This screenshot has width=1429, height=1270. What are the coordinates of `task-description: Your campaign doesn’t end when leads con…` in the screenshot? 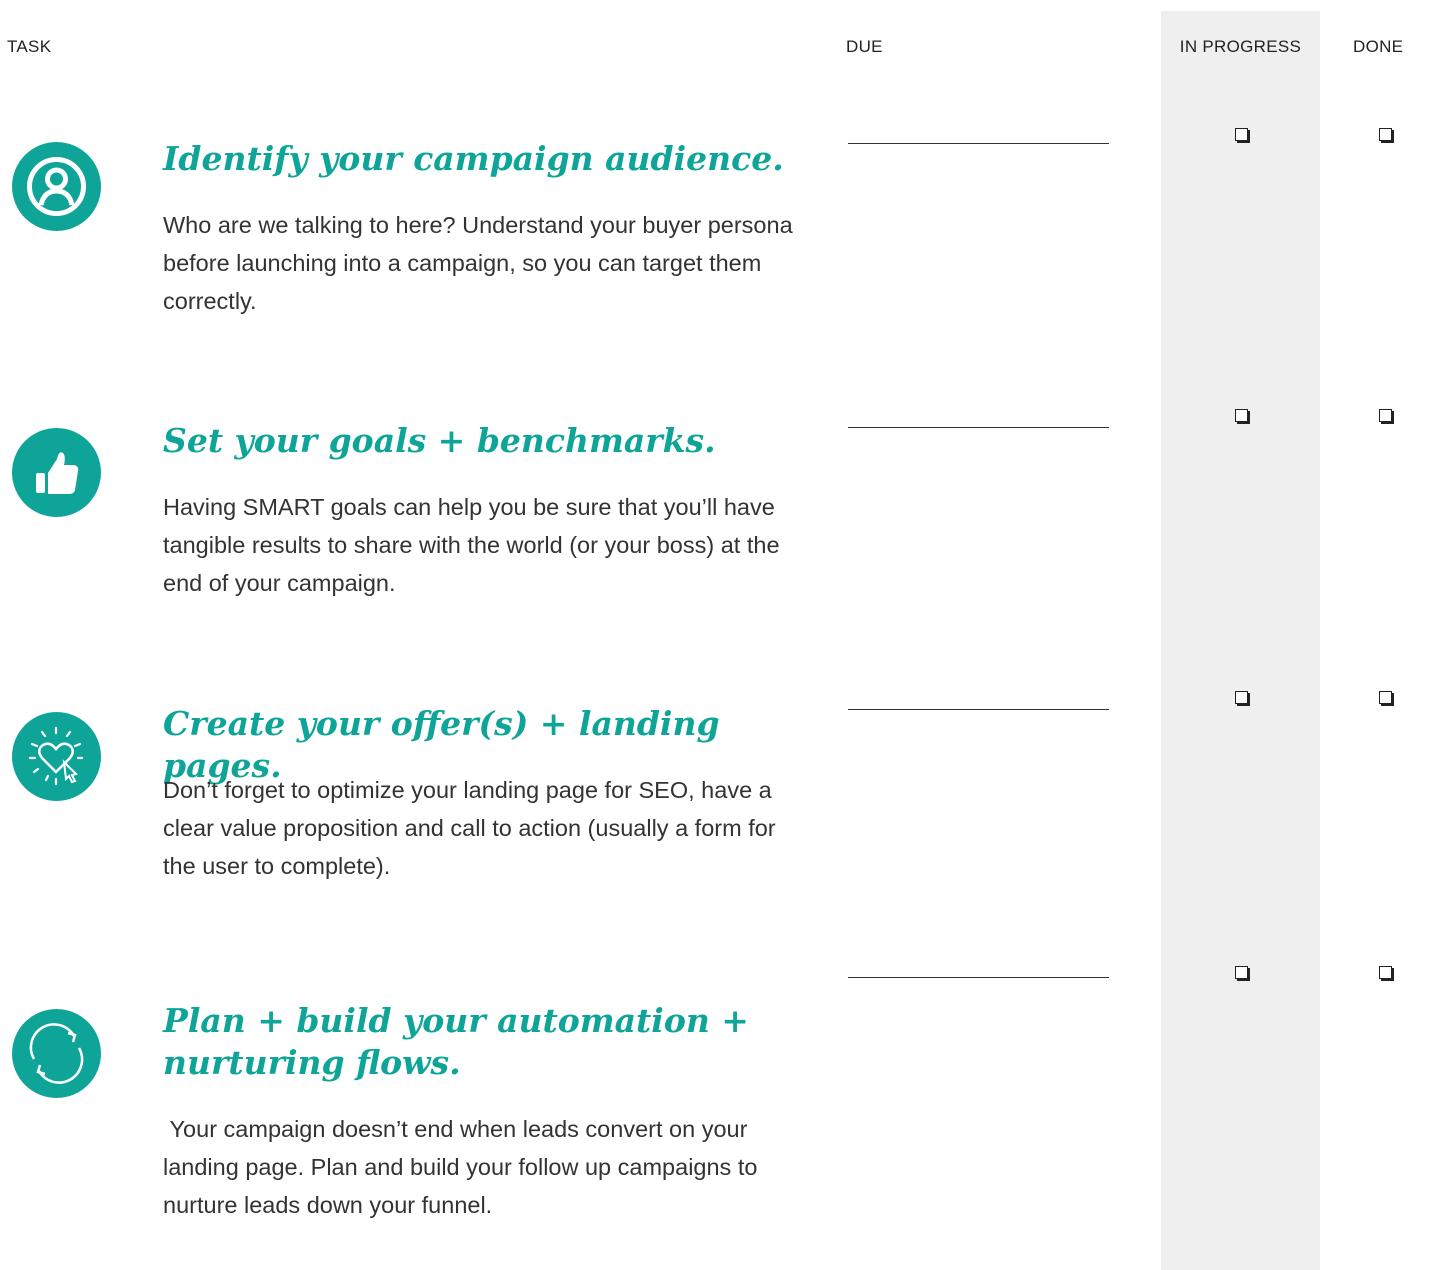 It's located at (463, 1167).